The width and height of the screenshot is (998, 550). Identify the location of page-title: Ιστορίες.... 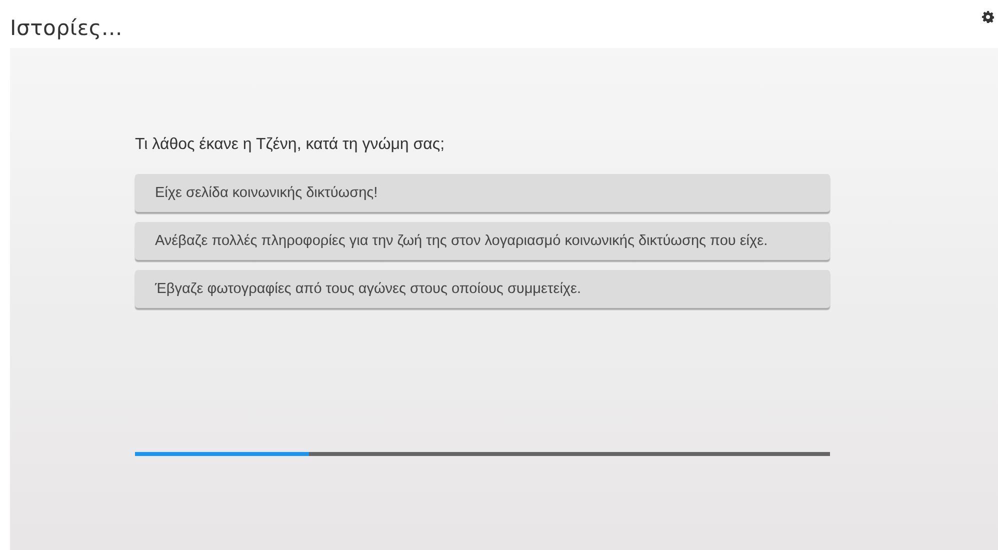
(66, 28).